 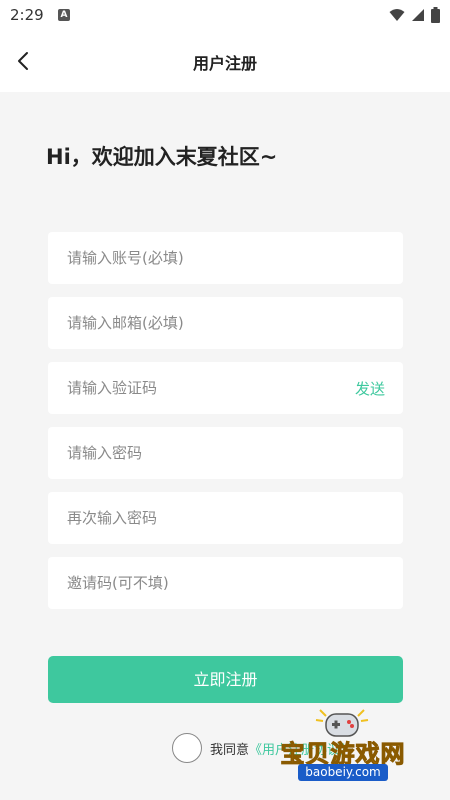 I want to click on agree-checkbox, so click(x=187, y=748).